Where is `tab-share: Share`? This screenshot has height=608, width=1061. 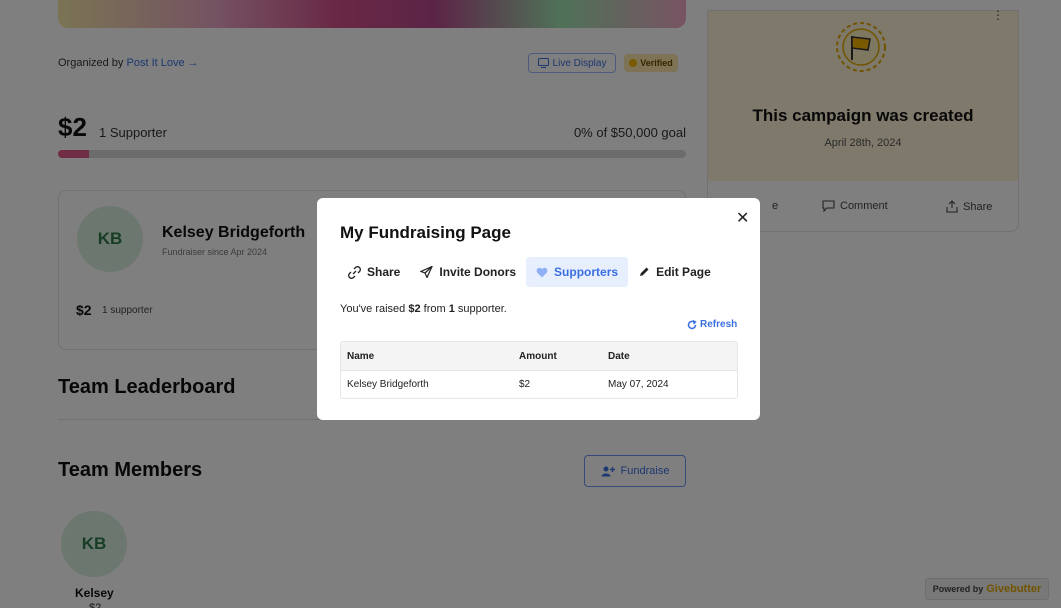
tab-share: Share is located at coordinates (375, 272).